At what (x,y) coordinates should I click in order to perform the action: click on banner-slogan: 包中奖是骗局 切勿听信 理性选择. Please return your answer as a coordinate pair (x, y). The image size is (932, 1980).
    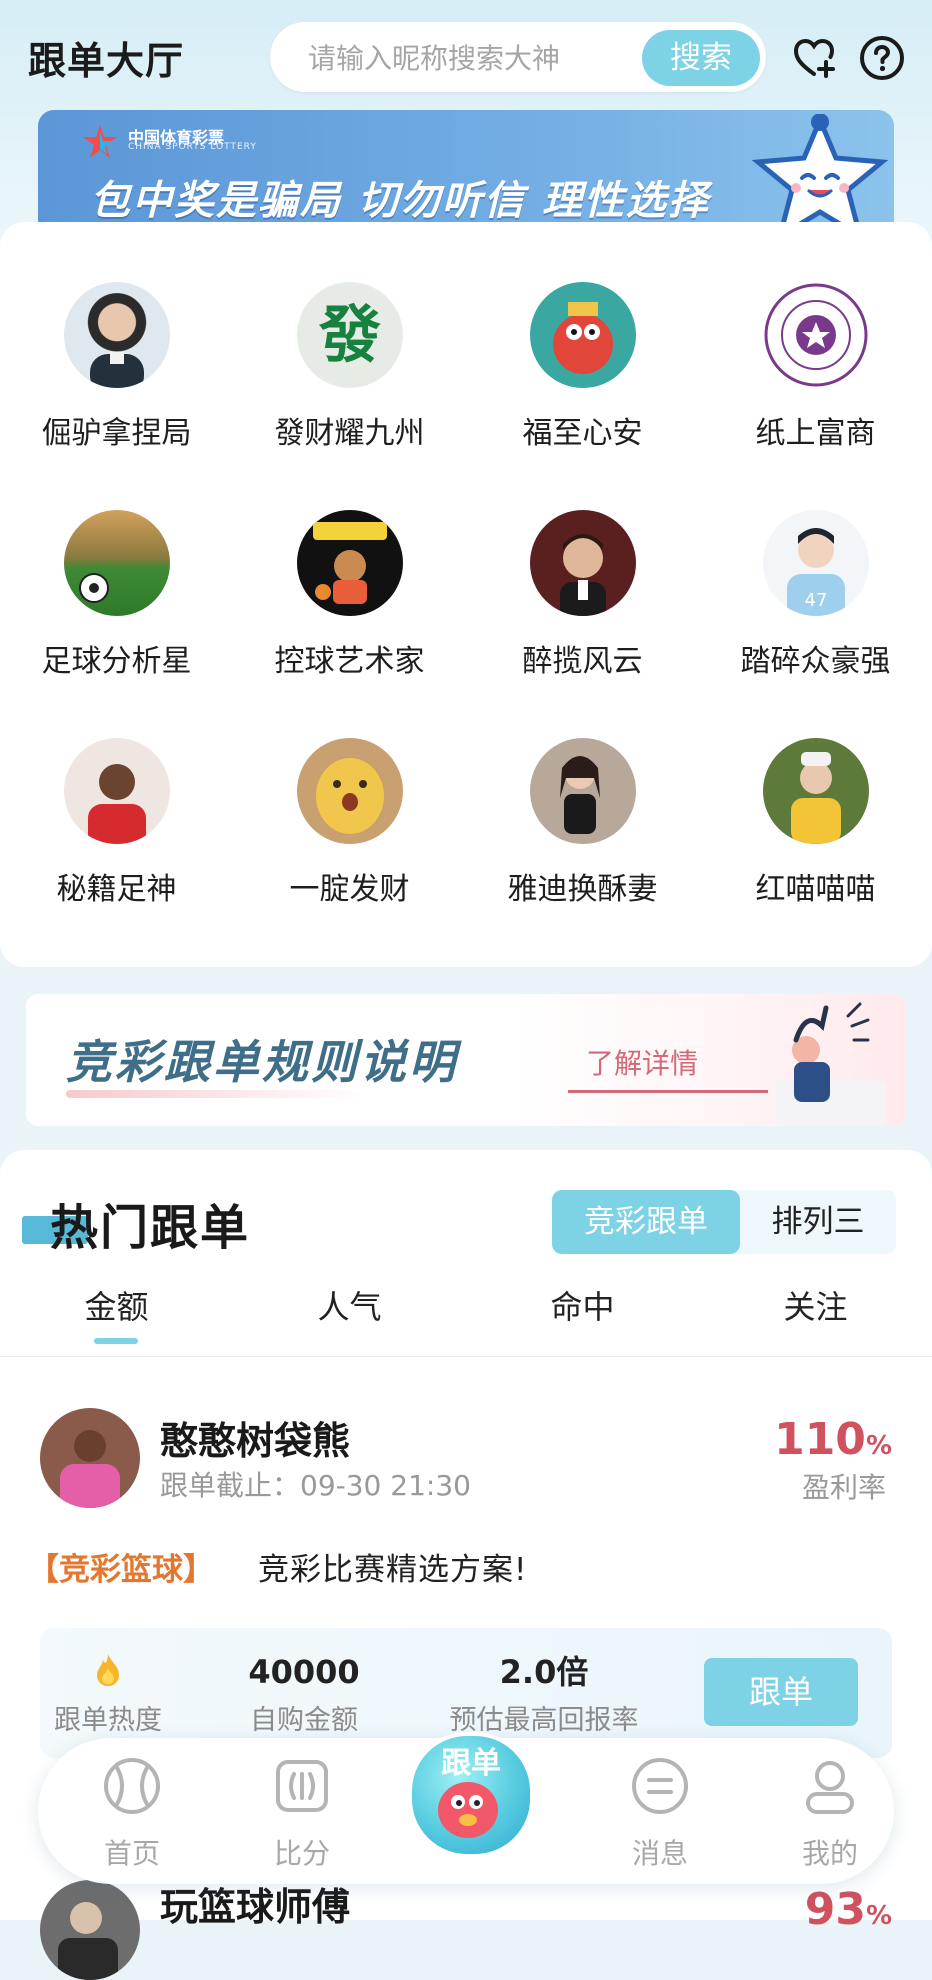
    Looking at the image, I should click on (400, 201).